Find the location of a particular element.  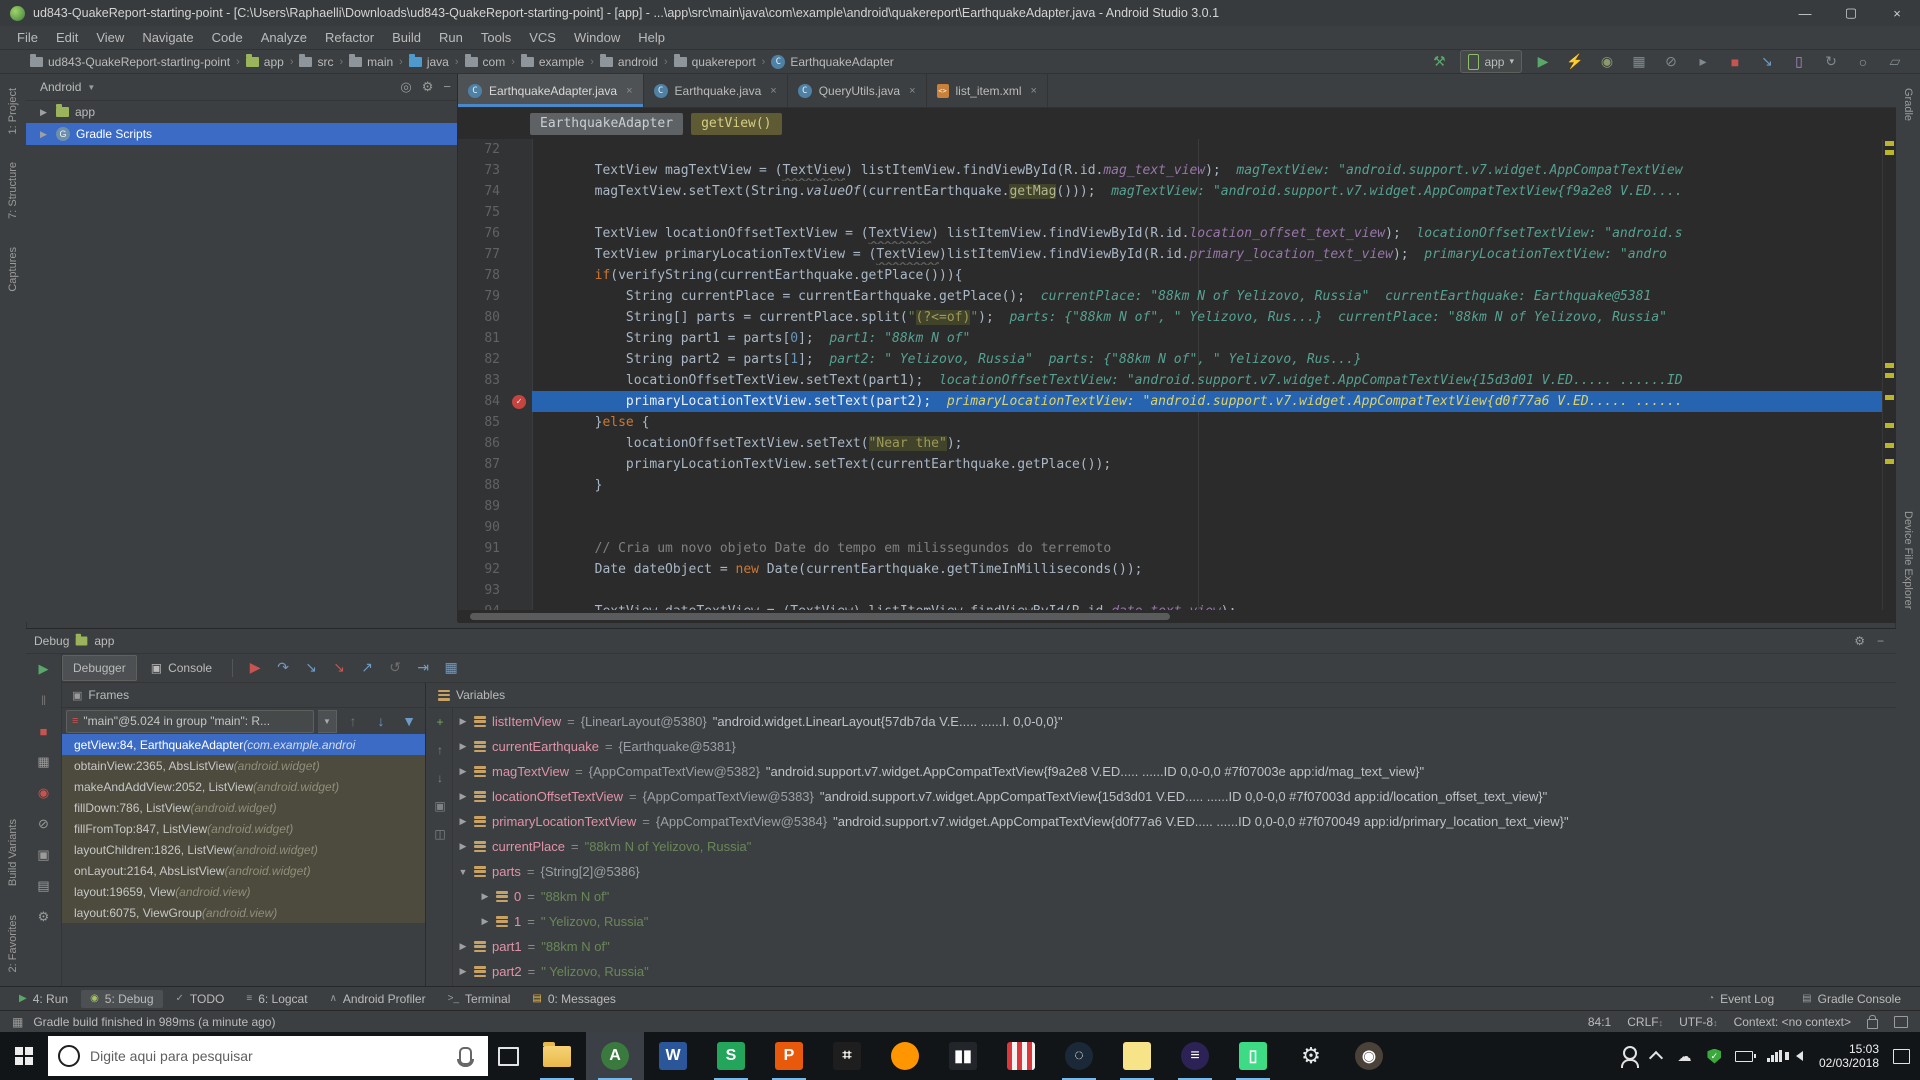

tool-stripe-gradle: Gradle is located at coordinates (1908, 104).